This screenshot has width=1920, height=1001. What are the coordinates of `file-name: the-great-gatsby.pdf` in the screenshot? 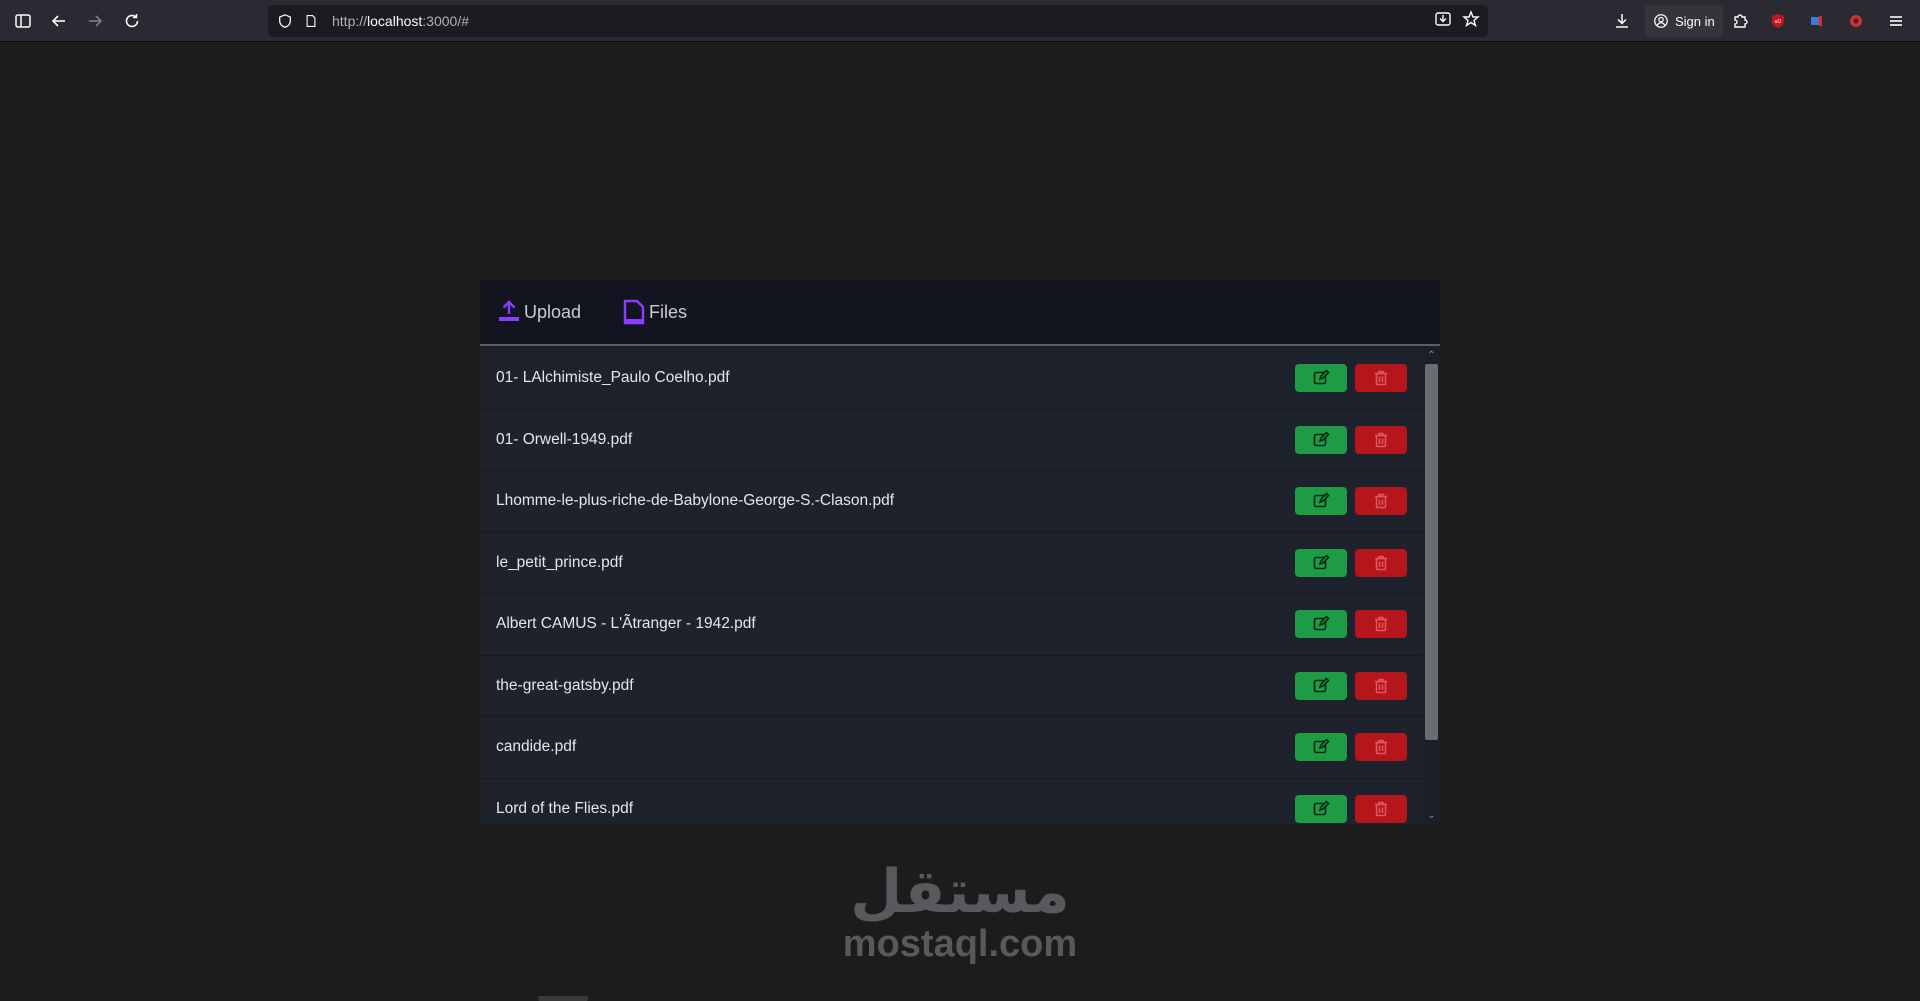 It's located at (565, 685).